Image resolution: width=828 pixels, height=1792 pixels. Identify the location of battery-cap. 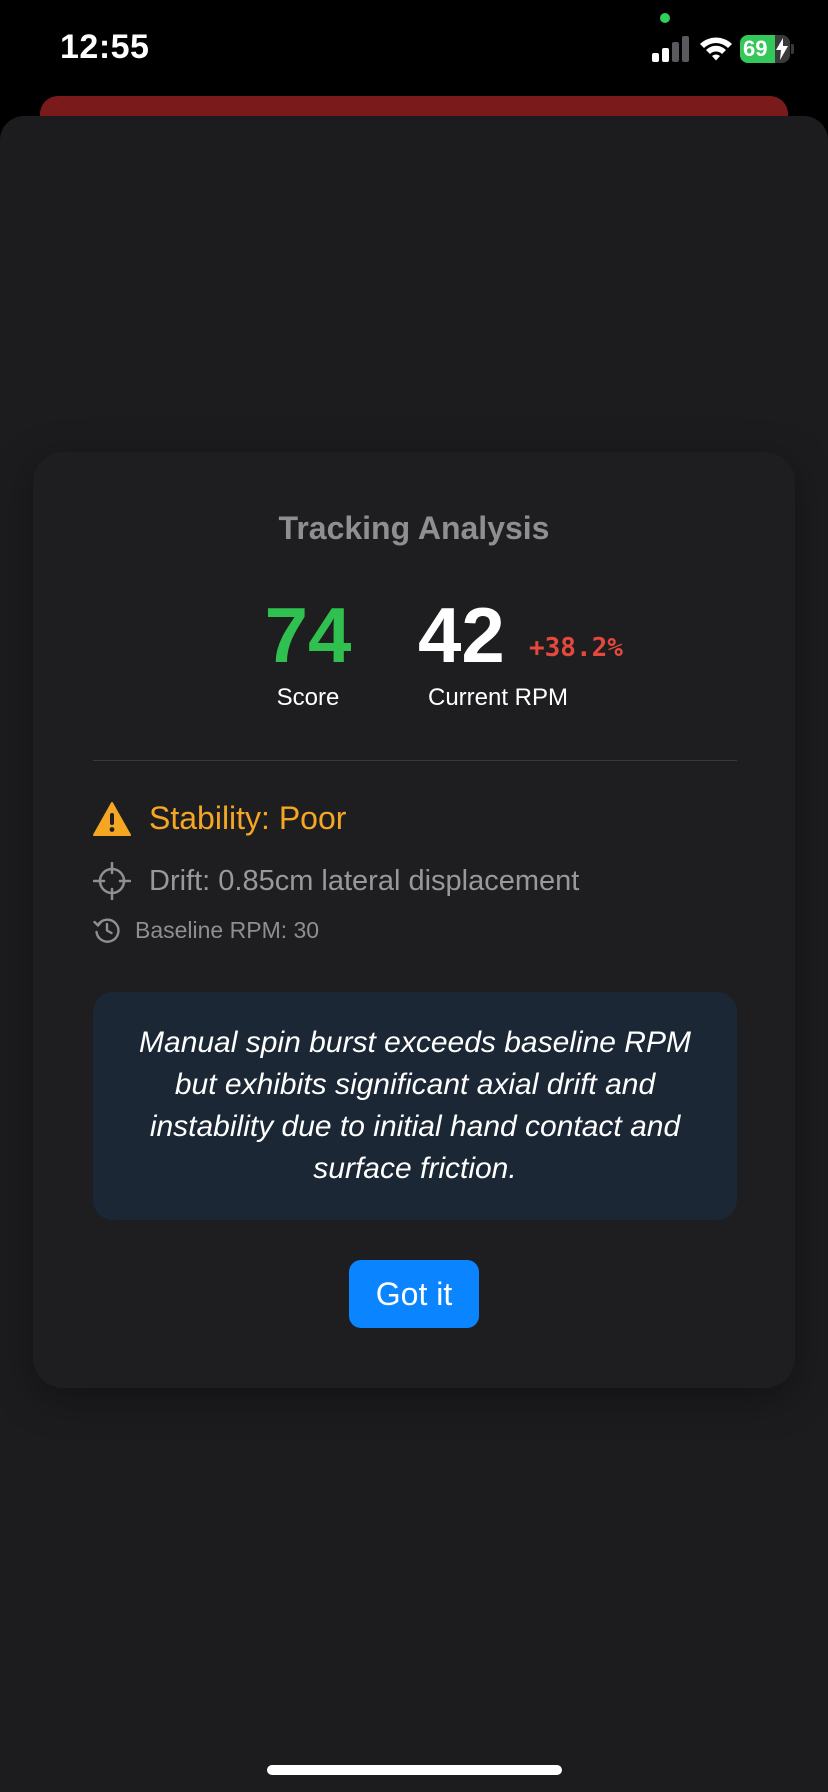
(792, 49).